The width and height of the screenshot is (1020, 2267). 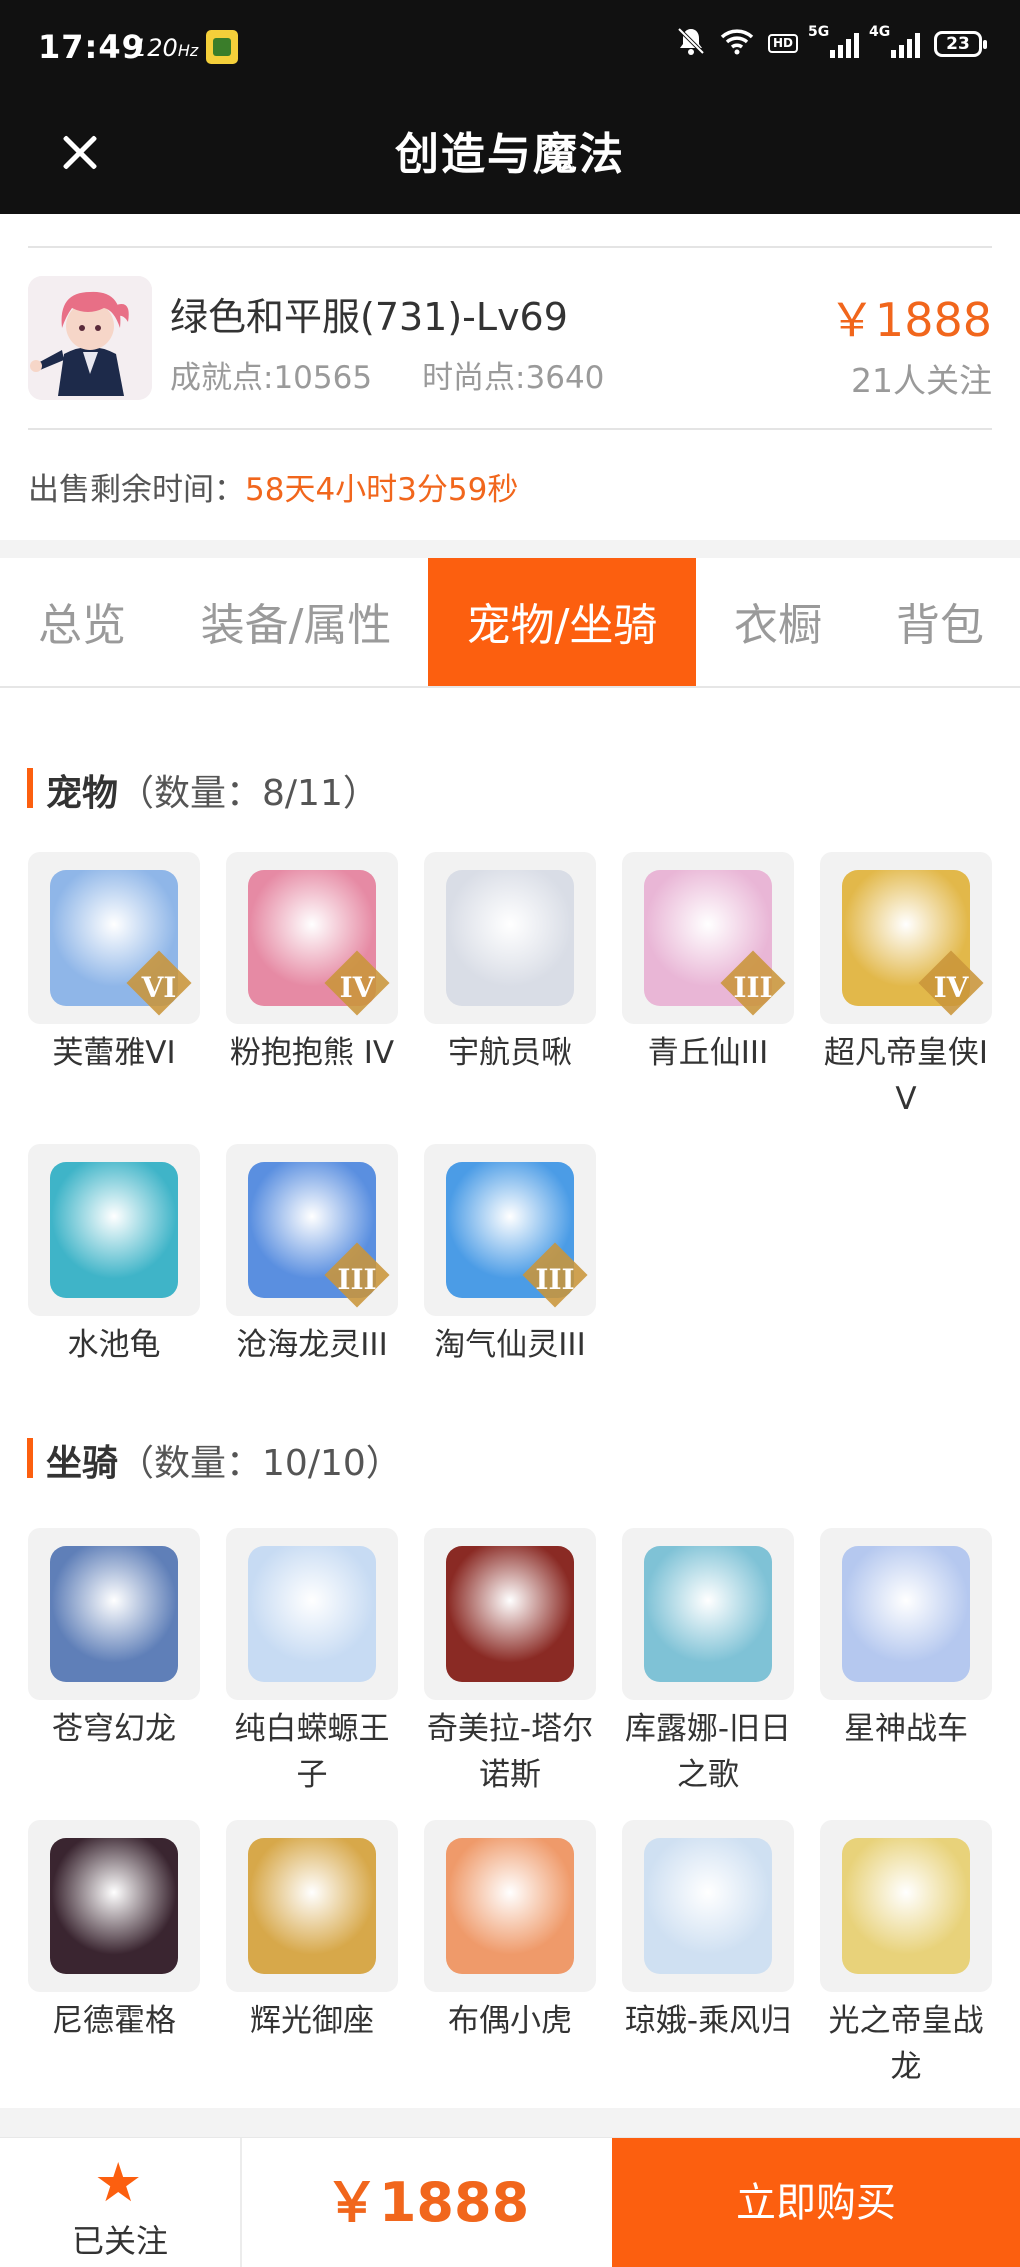 I want to click on grid-item: III 沧海龙灵III, so click(x=312, y=1256).